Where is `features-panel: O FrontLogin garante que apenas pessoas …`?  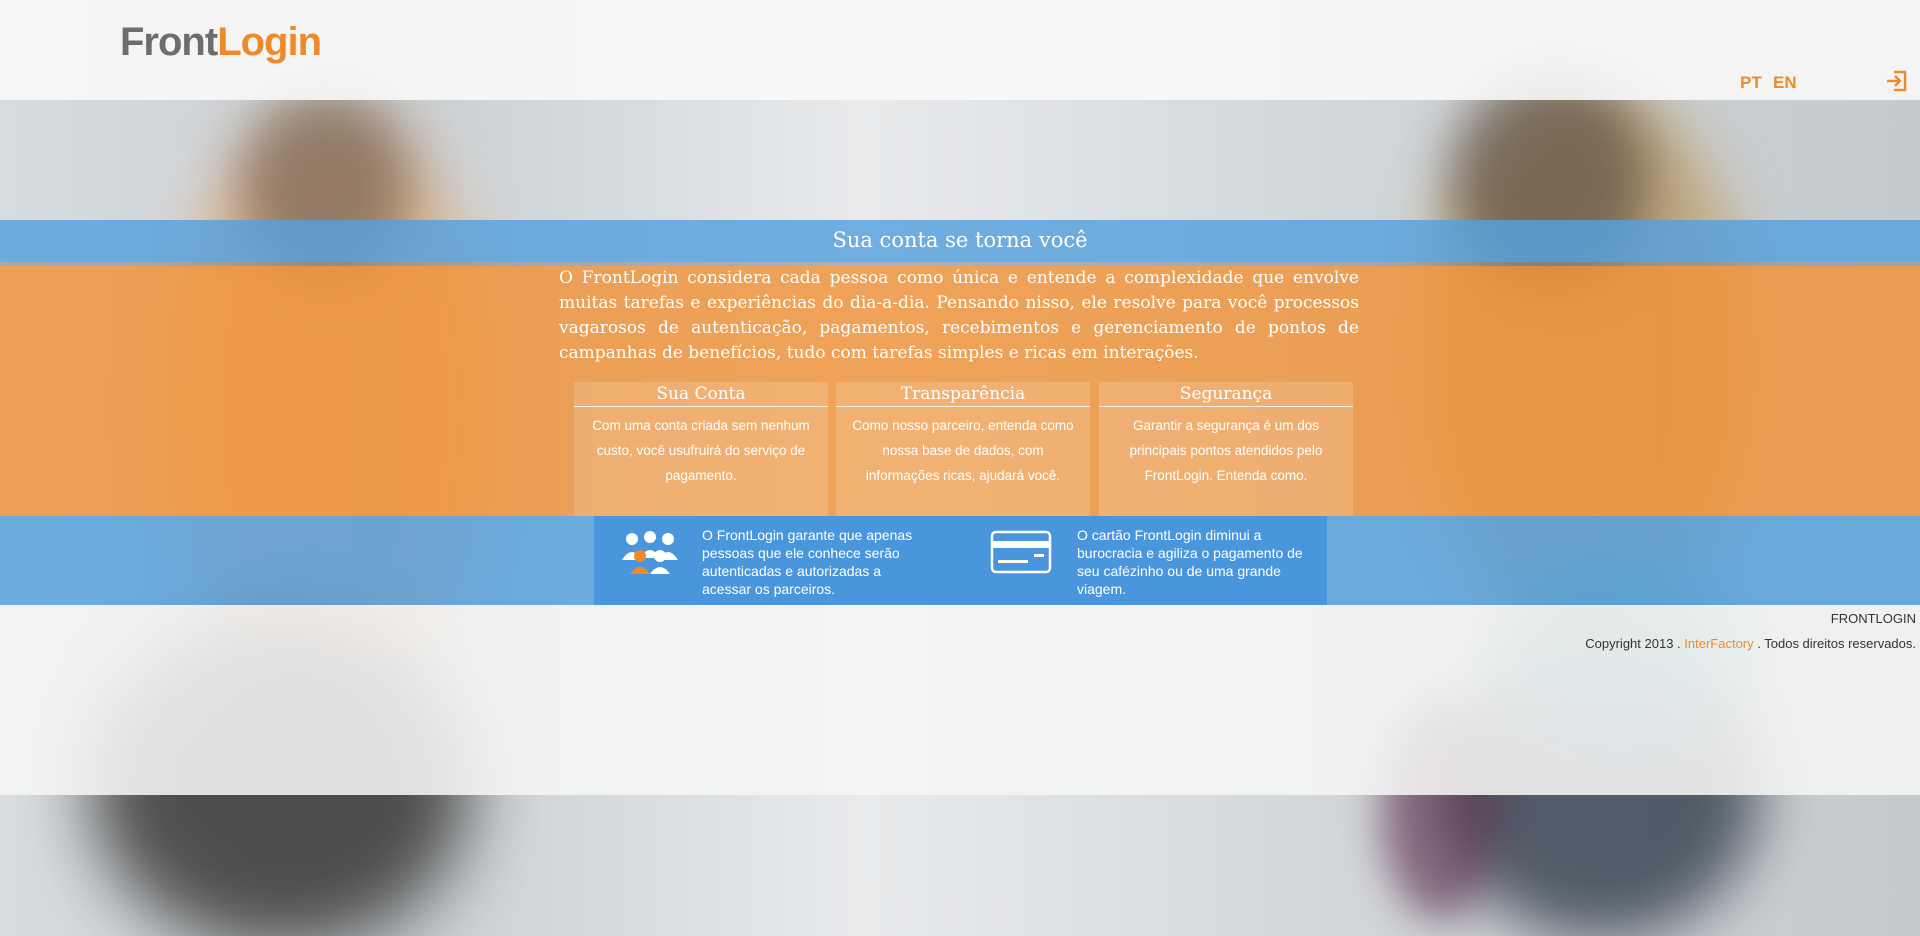 features-panel: O FrontLogin garante que apenas pessoas … is located at coordinates (960, 560).